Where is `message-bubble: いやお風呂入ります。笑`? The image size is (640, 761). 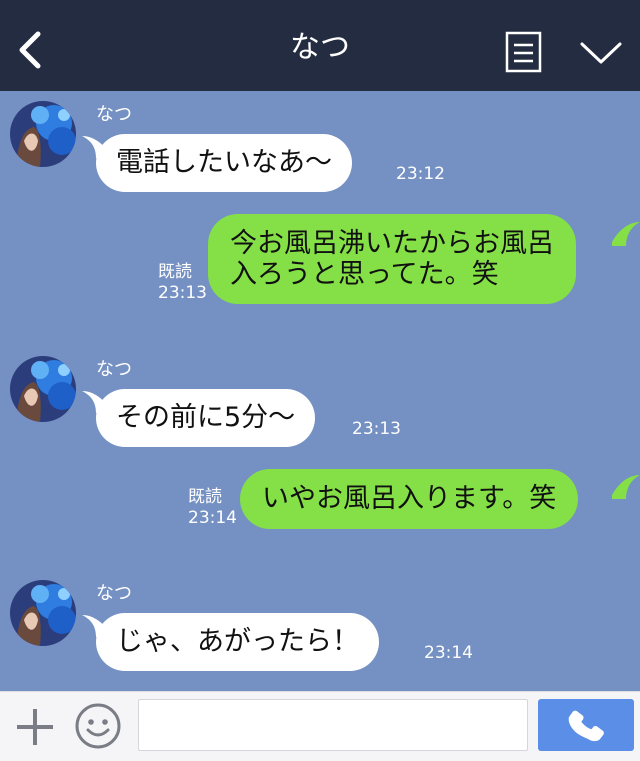 message-bubble: いやお風呂入ります。笑 is located at coordinates (409, 499).